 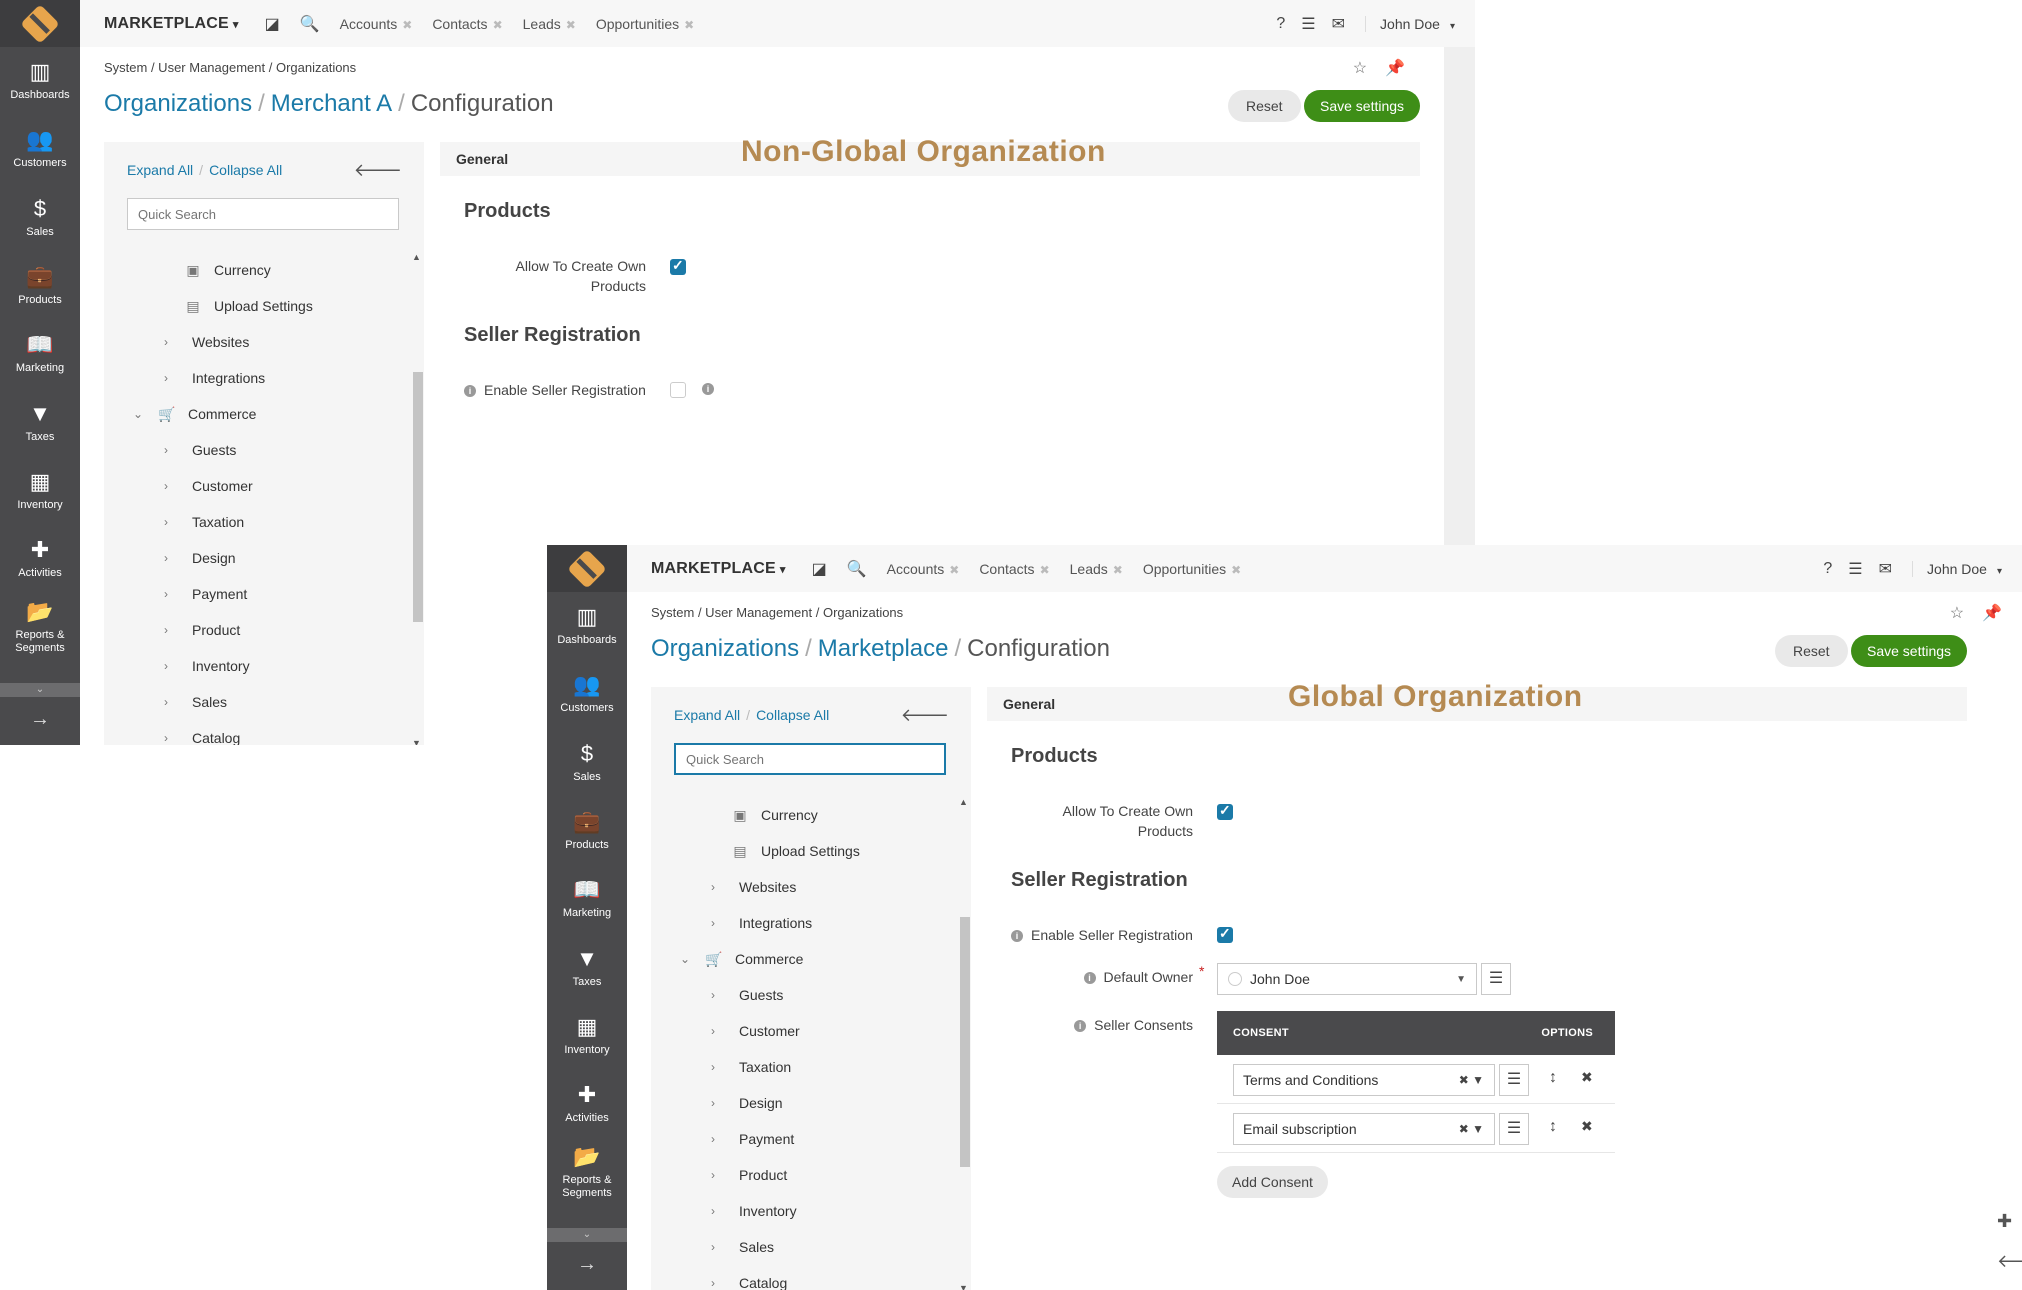 What do you see at coordinates (819, 569) in the screenshot?
I see `history-icon: ◪` at bounding box center [819, 569].